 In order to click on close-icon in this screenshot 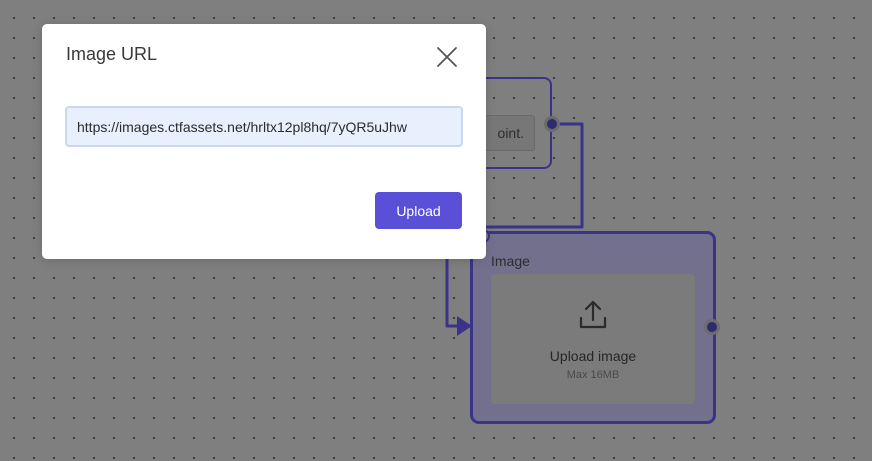, I will do `click(447, 57)`.